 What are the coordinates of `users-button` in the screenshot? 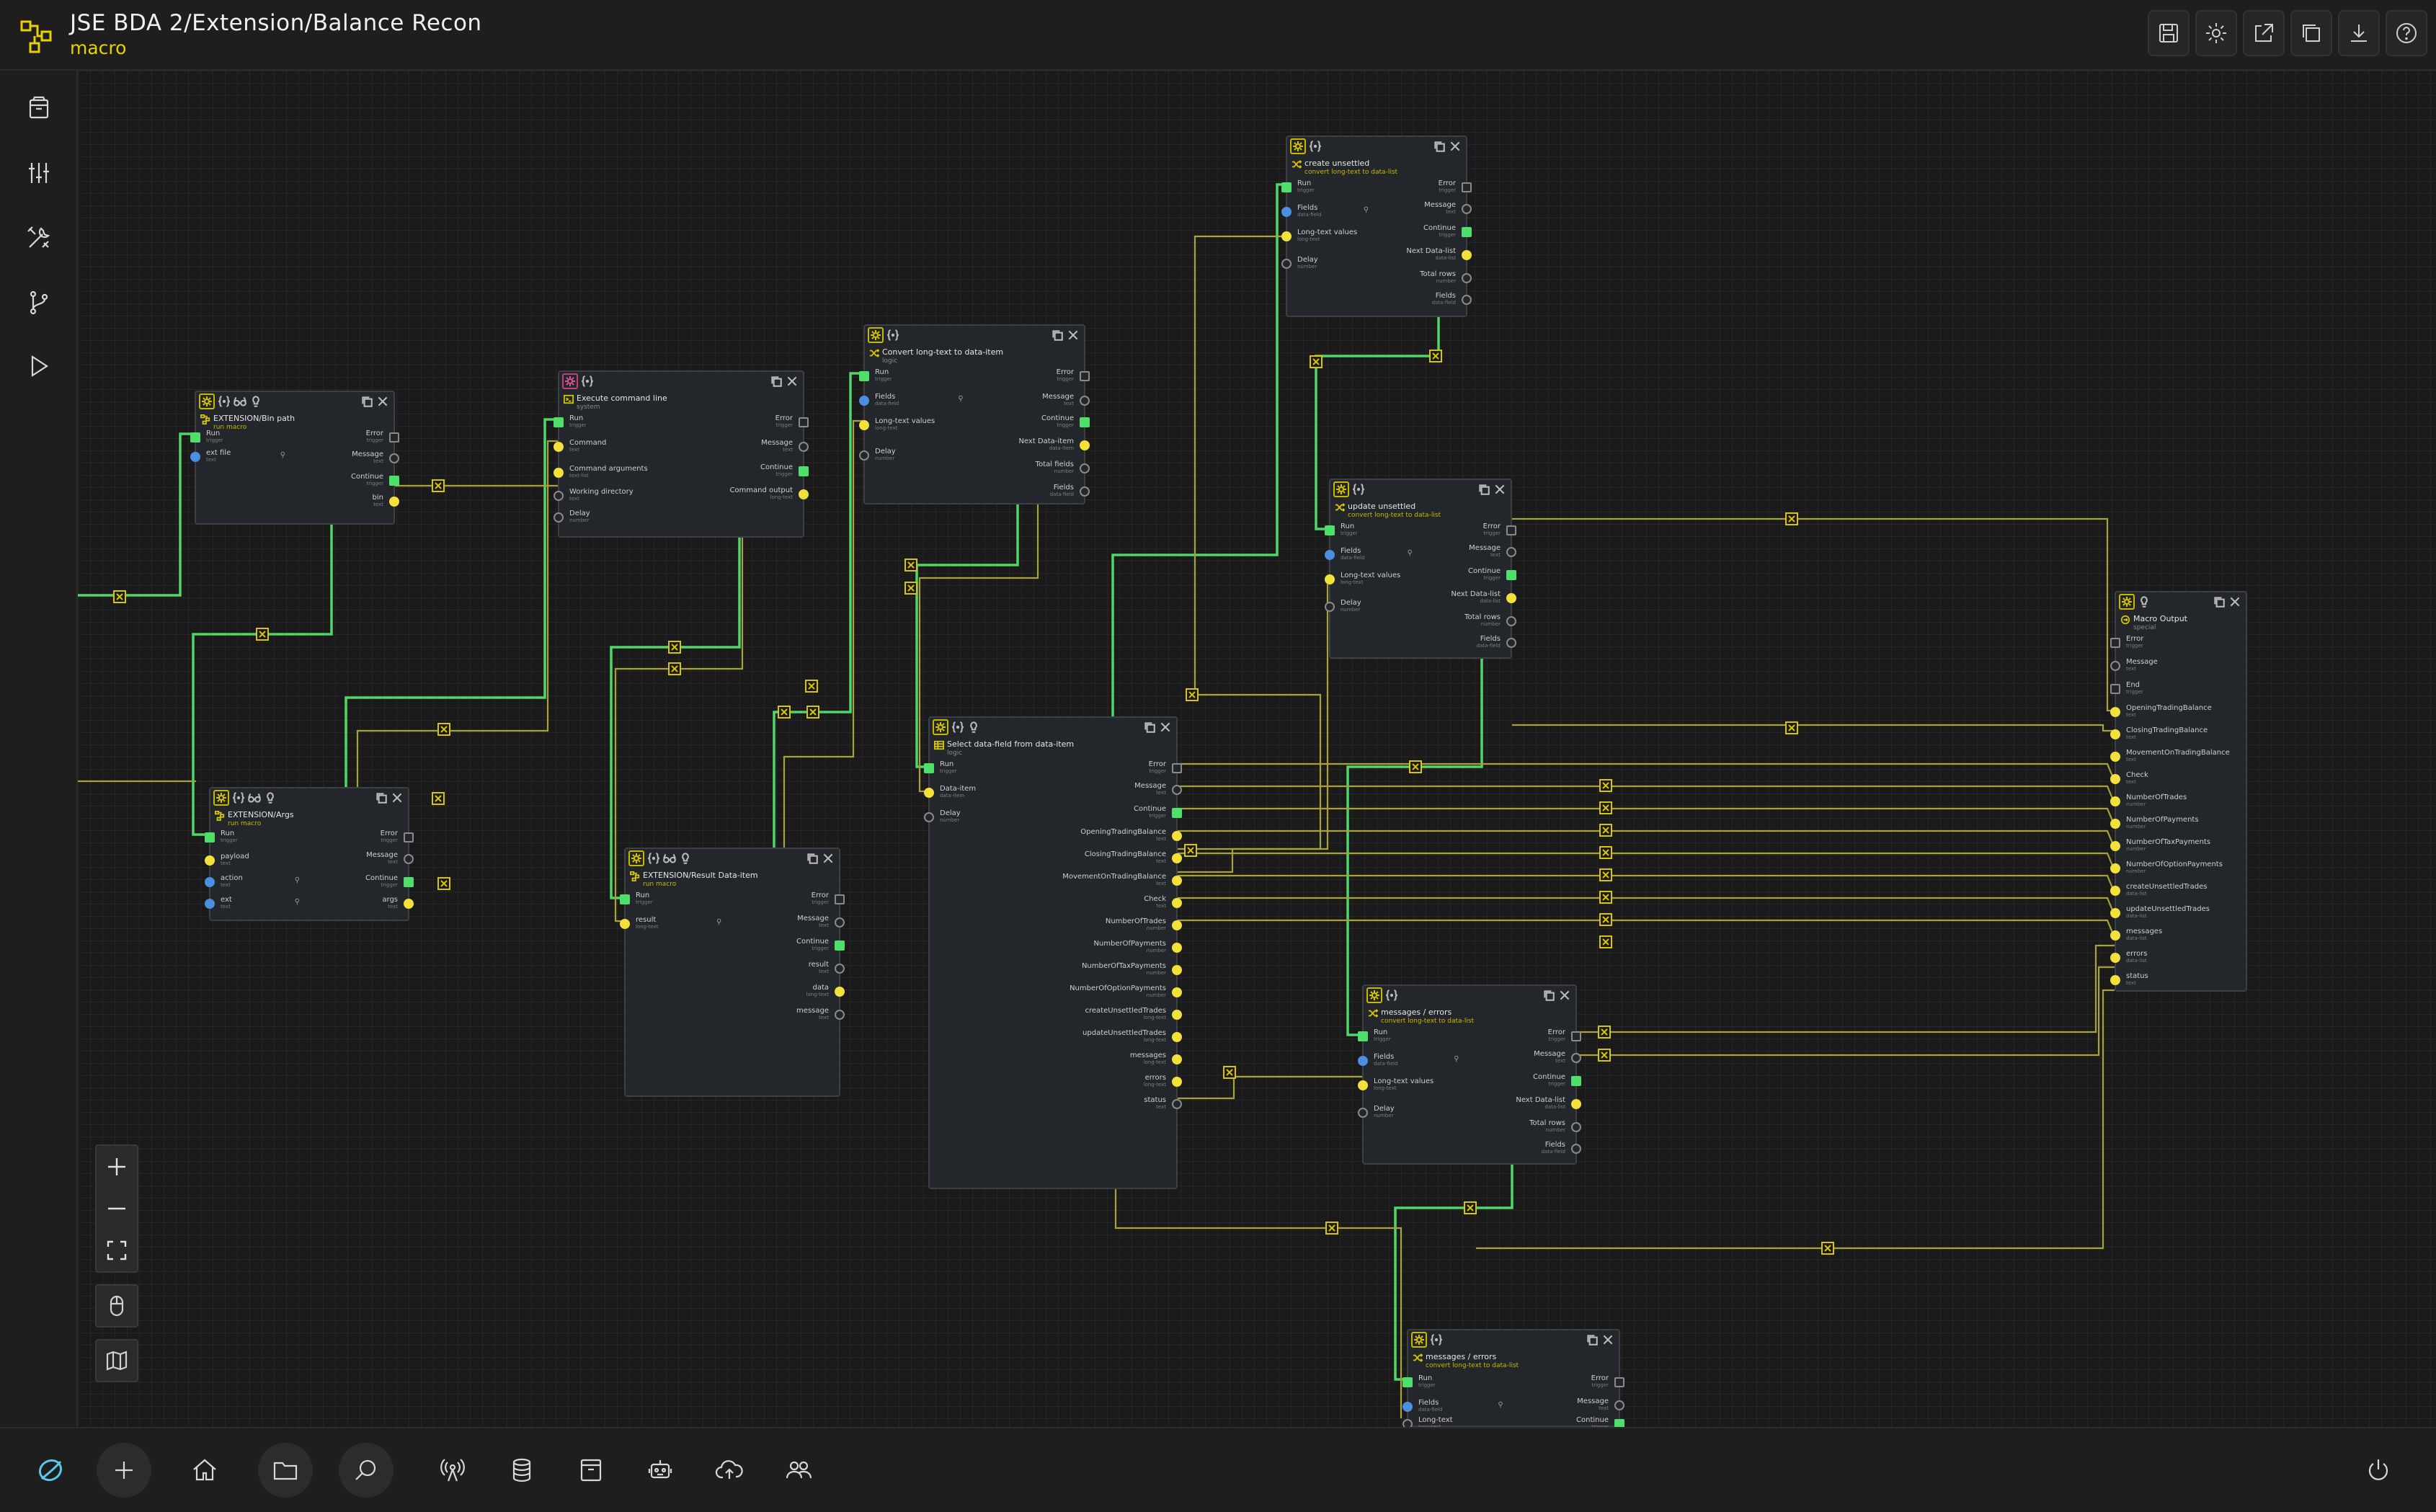 It's located at (798, 1471).